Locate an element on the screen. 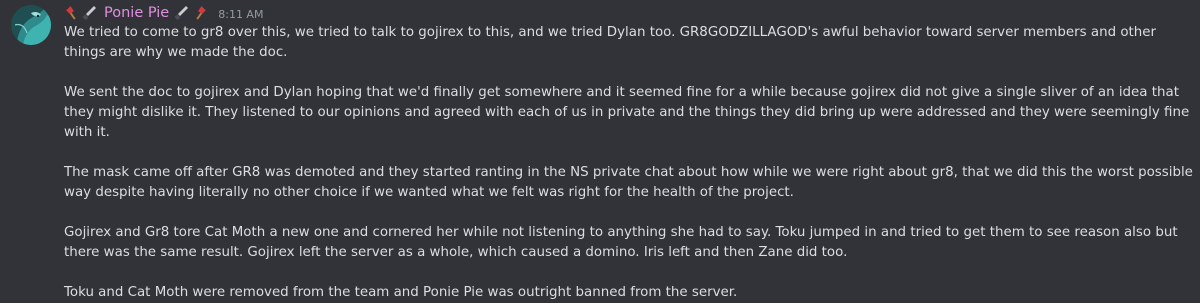  avatar-image is located at coordinates (31, 25).